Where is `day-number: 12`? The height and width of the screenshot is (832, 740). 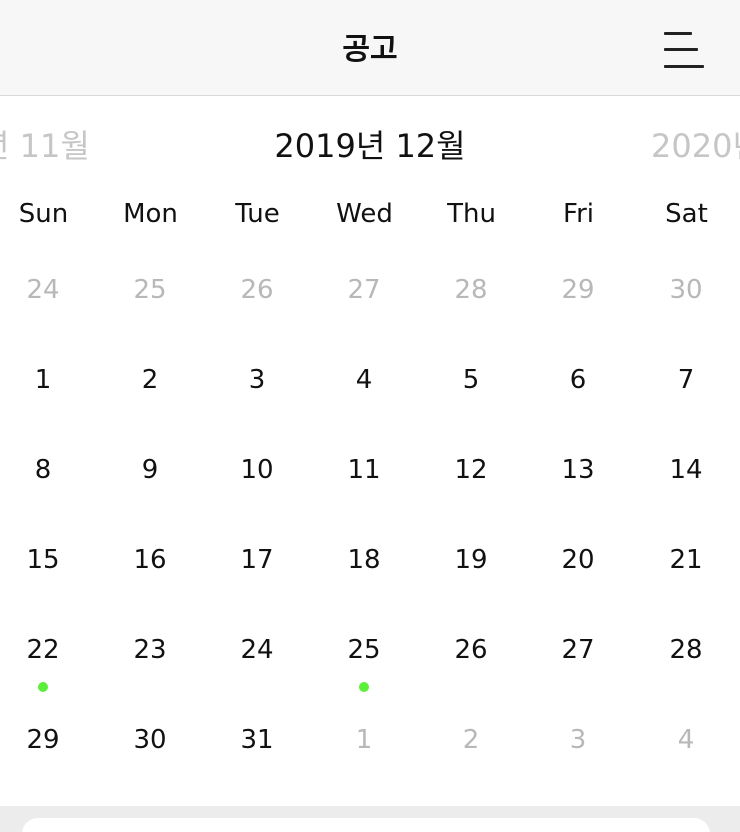
day-number: 12 is located at coordinates (471, 470).